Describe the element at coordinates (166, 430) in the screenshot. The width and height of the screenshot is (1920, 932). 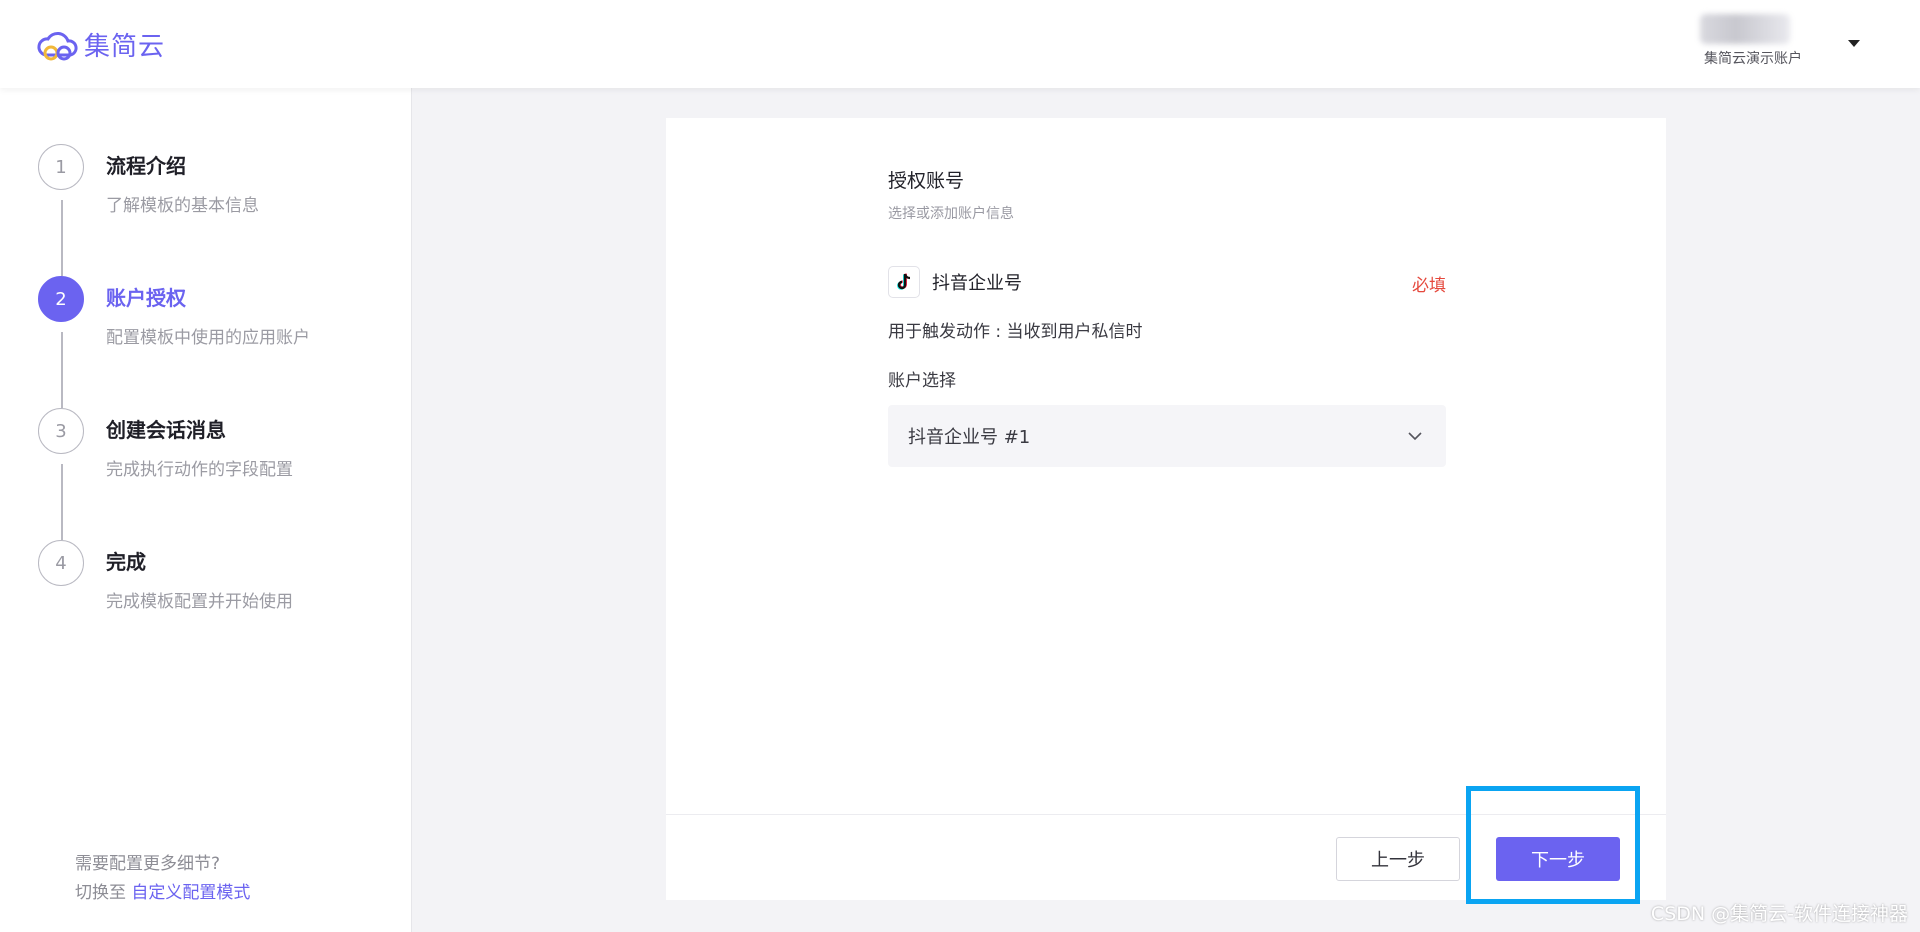
I see `step-title: 创建会话消息` at that location.